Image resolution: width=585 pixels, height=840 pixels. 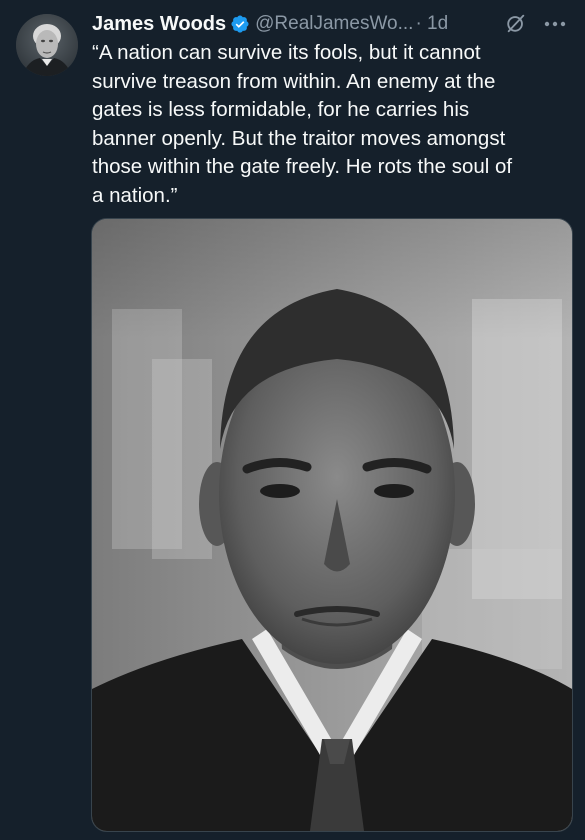 I want to click on avatar-image, so click(x=47, y=45).